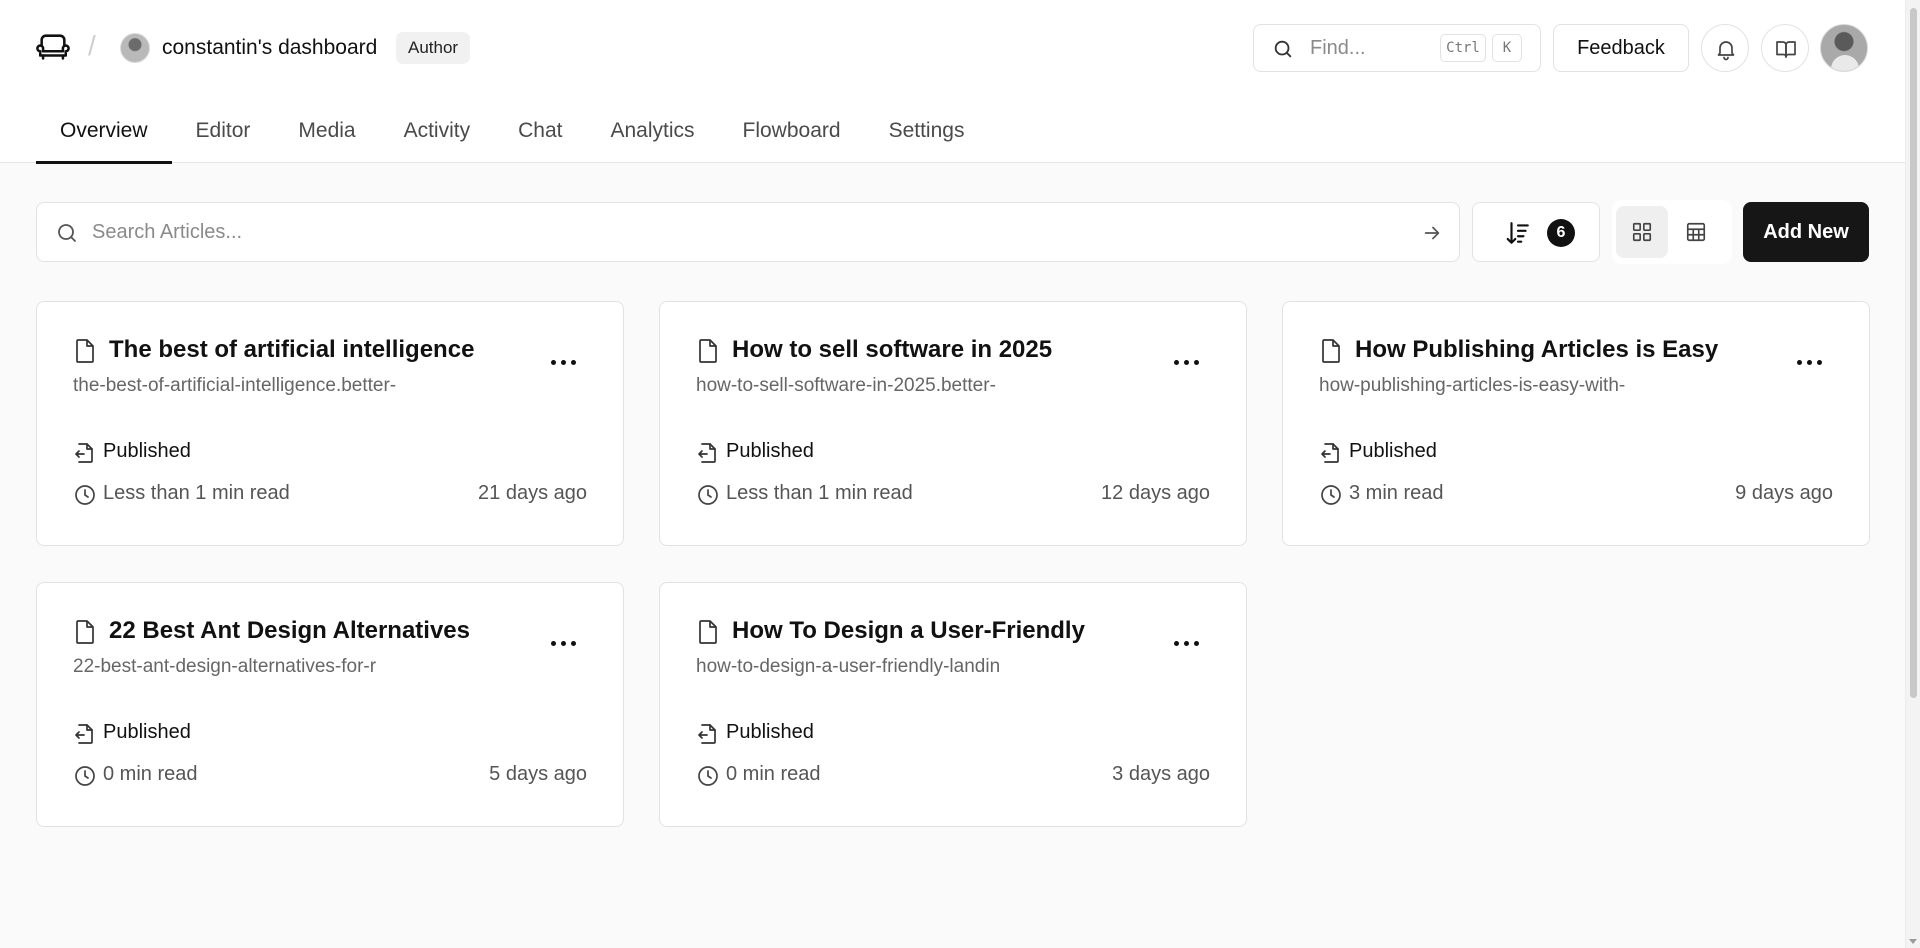 The width and height of the screenshot is (1920, 948). I want to click on role-badge: Author, so click(433, 48).